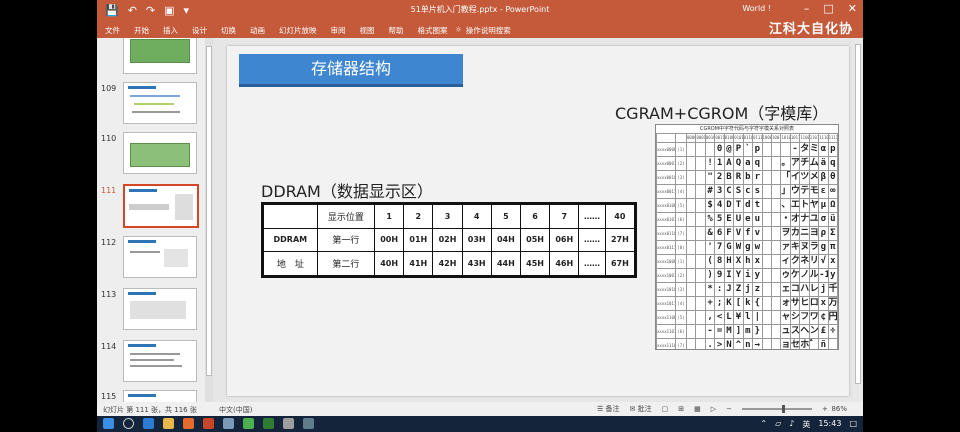 This screenshot has width=960, height=432. What do you see at coordinates (829, 424) in the screenshot?
I see `clock: 15:43` at bounding box center [829, 424].